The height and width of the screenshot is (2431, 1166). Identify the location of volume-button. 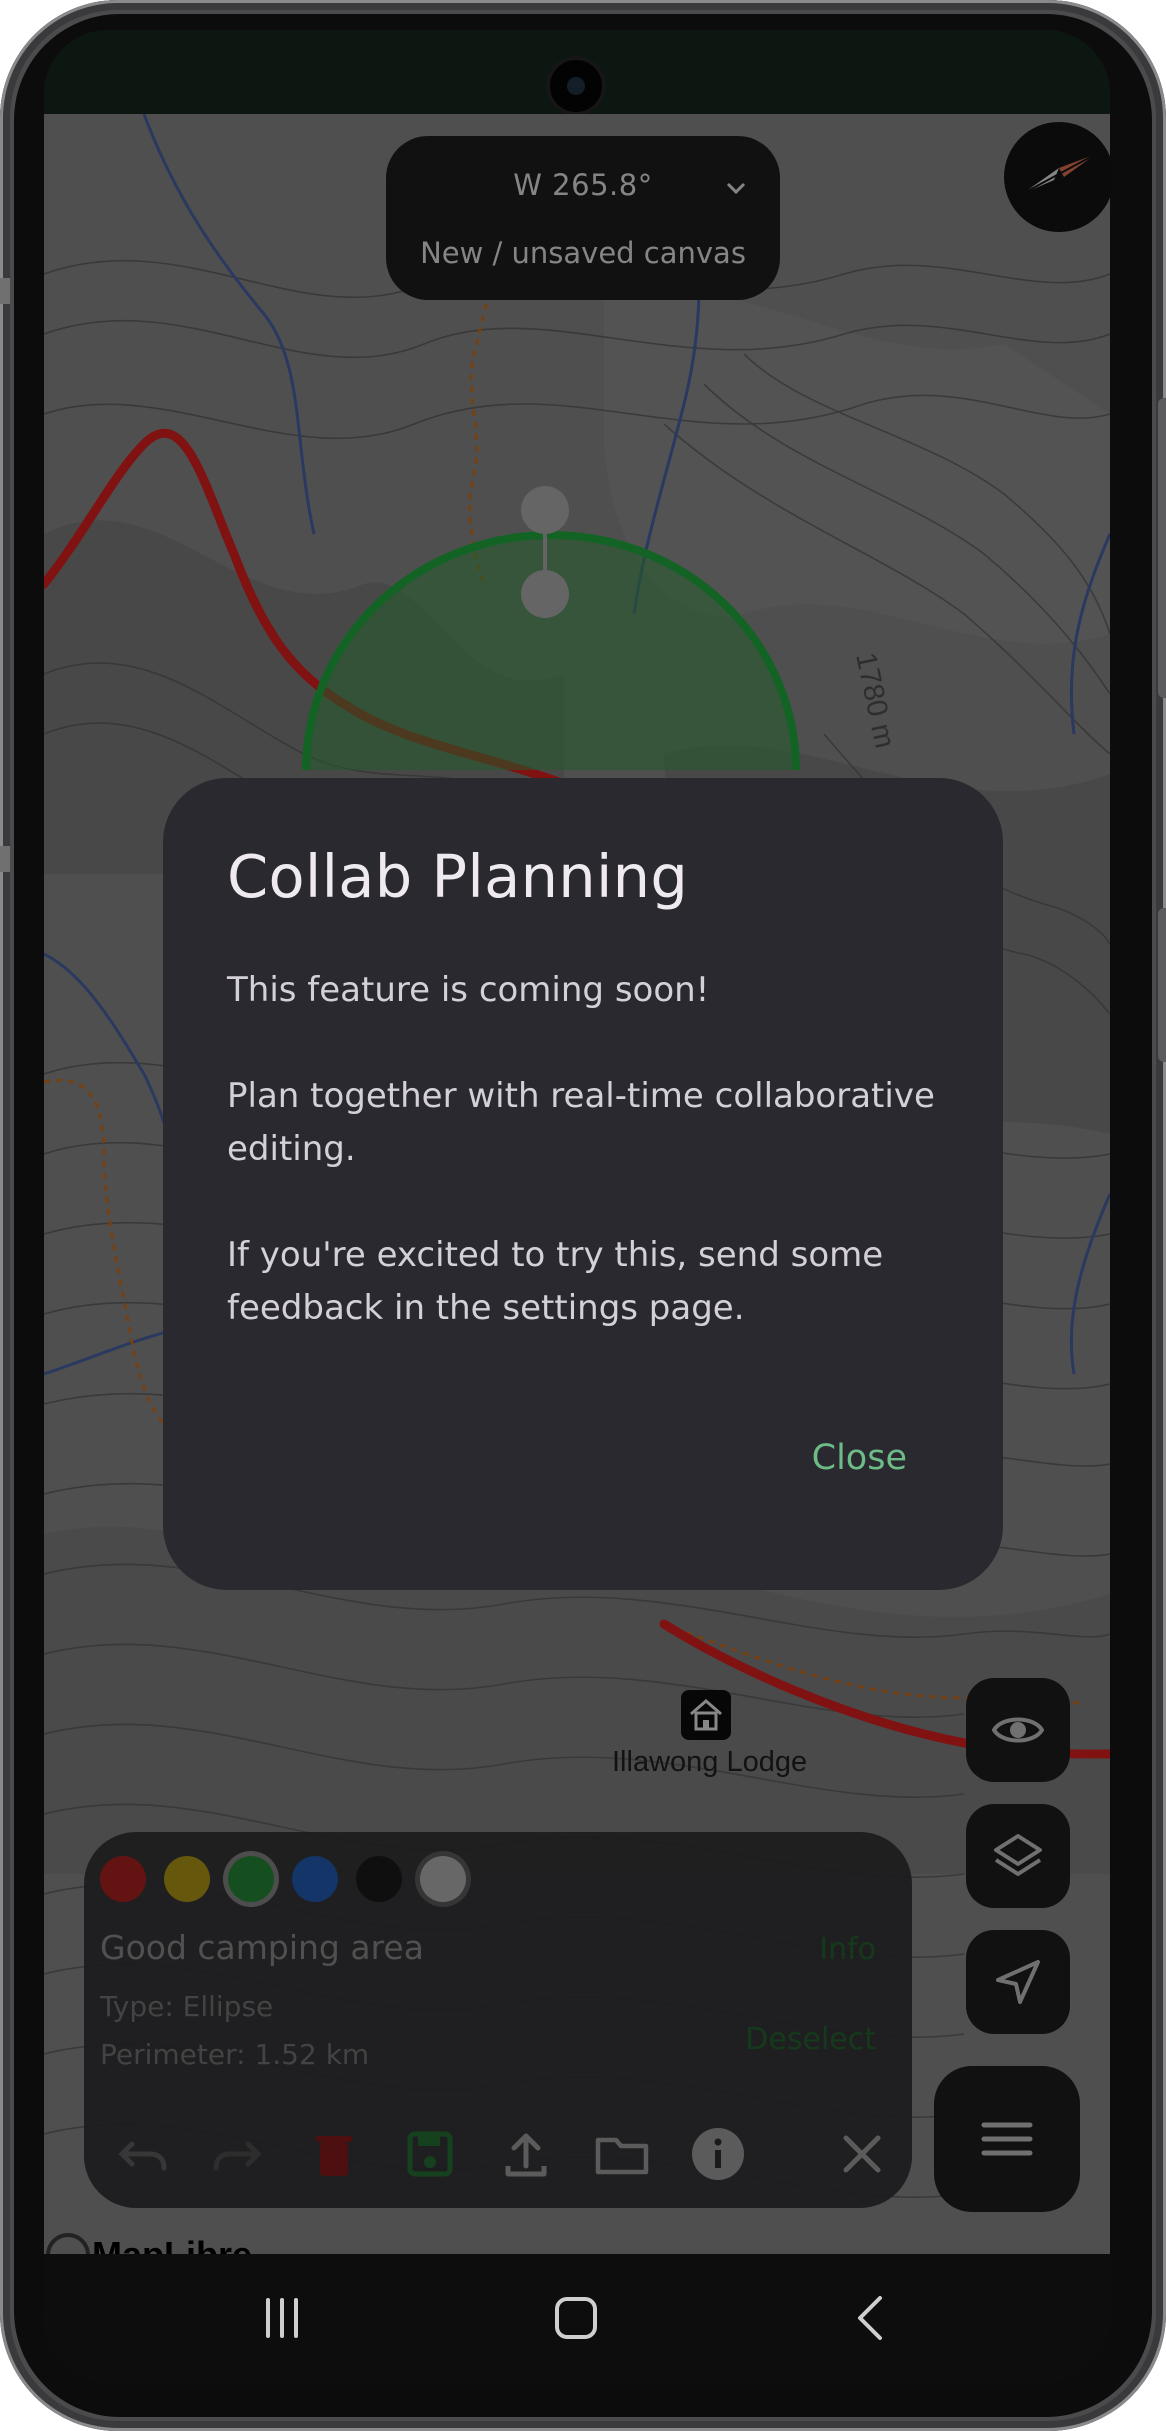
(1162, 548).